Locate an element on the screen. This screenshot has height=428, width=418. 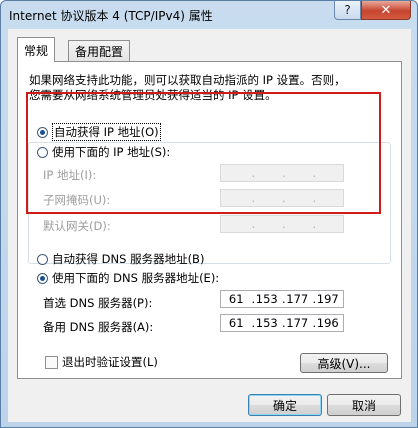
window-title: Internet 协议版本 4 (TCP/IPv4) 属性 is located at coordinates (111, 16).